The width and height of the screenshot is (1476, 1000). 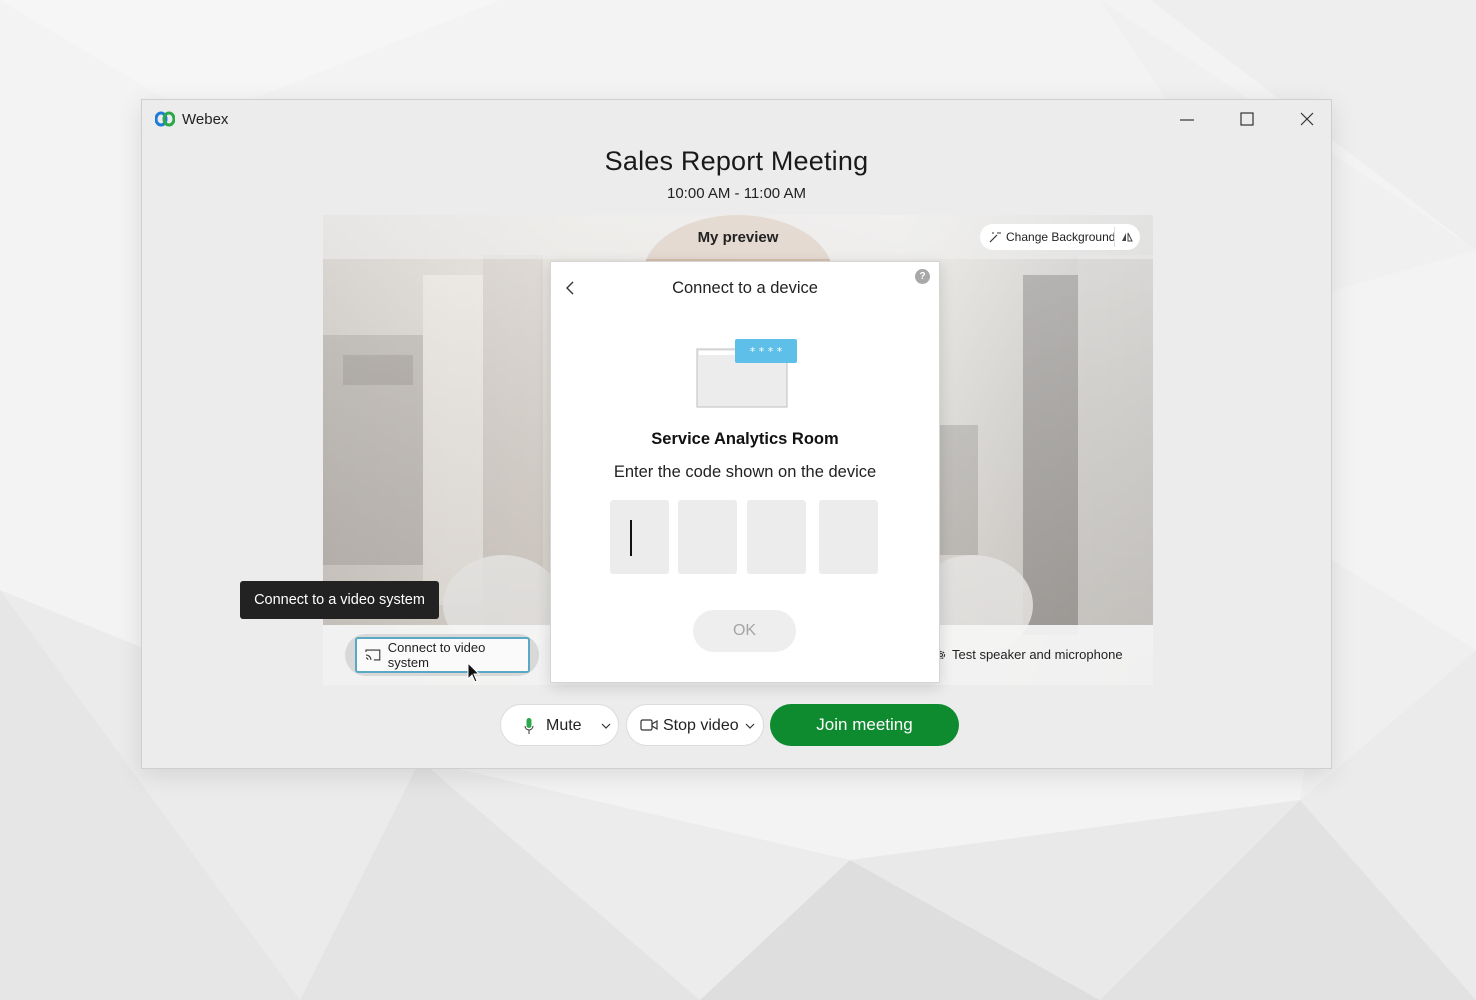 What do you see at coordinates (649, 725) in the screenshot?
I see `video-camera-icon` at bounding box center [649, 725].